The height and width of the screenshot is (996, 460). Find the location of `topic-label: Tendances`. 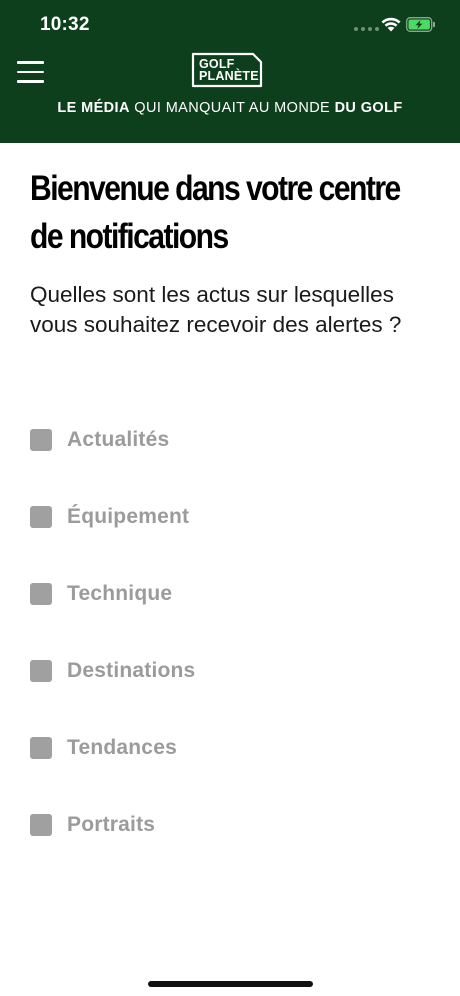

topic-label: Tendances is located at coordinates (122, 747).